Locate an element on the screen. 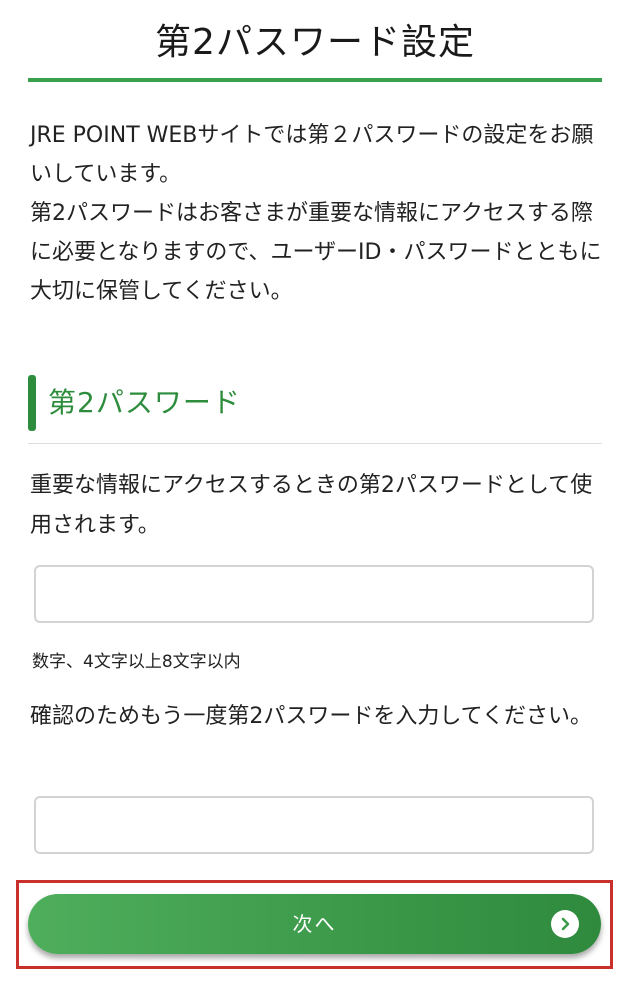 The width and height of the screenshot is (630, 999). section-accent-bar is located at coordinates (32, 403).